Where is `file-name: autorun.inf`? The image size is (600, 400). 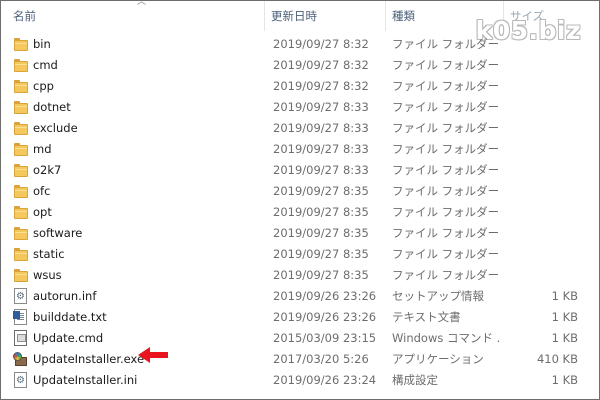
file-name: autorun.inf is located at coordinates (65, 296).